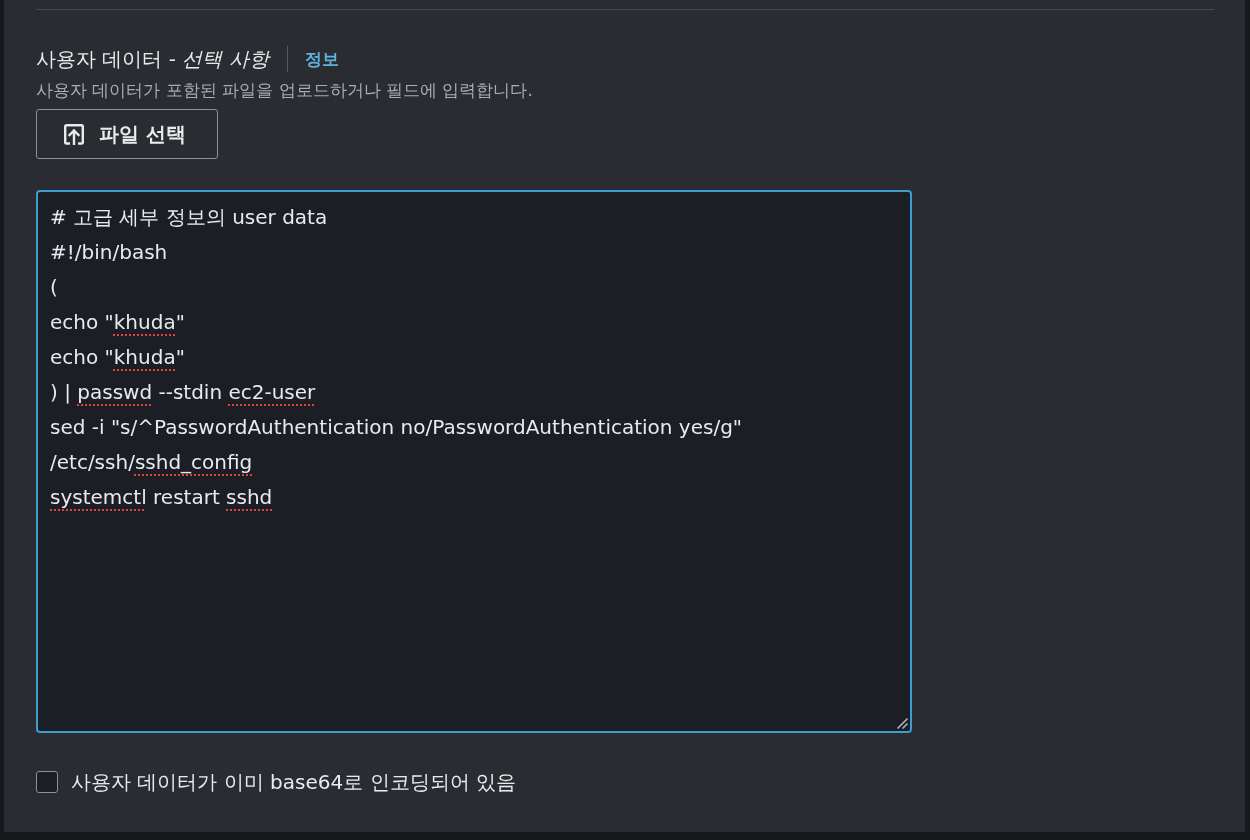 The width and height of the screenshot is (1250, 840). What do you see at coordinates (321, 59) in the screenshot?
I see `info-link: 정보` at bounding box center [321, 59].